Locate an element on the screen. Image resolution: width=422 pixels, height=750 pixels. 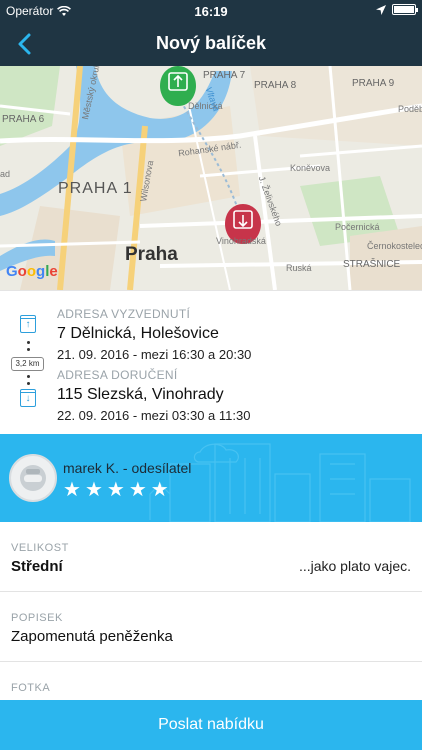
photo-label: FOTKA is located at coordinates (31, 688).